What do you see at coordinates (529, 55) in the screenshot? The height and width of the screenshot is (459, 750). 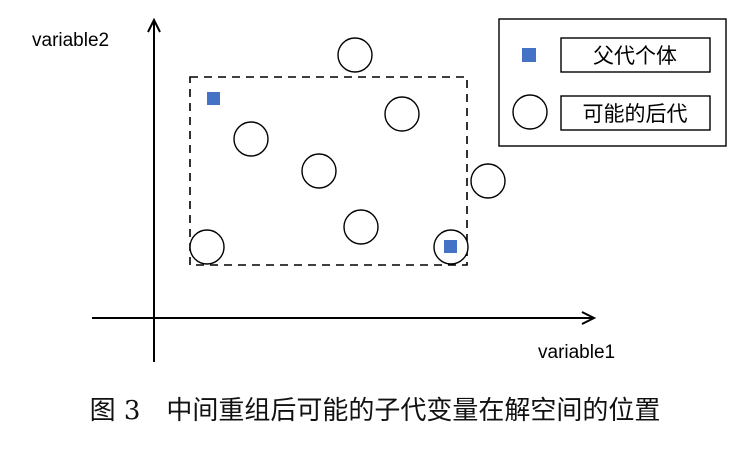 I see `legend-parent-marker` at bounding box center [529, 55].